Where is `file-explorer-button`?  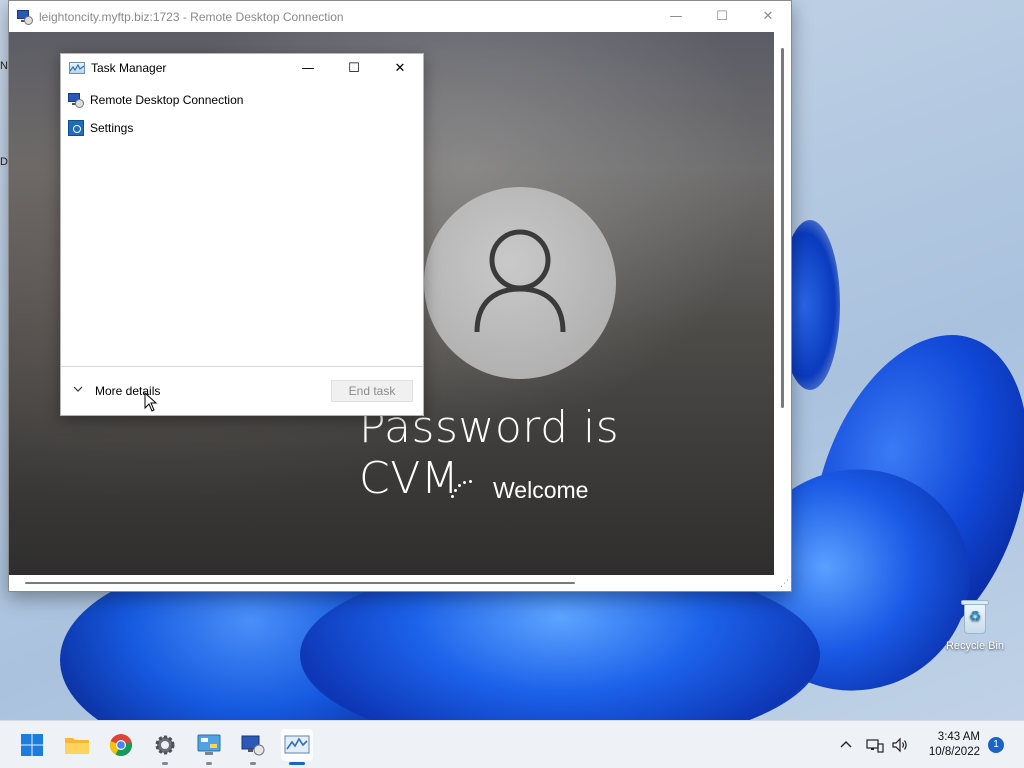 file-explorer-button is located at coordinates (77, 745).